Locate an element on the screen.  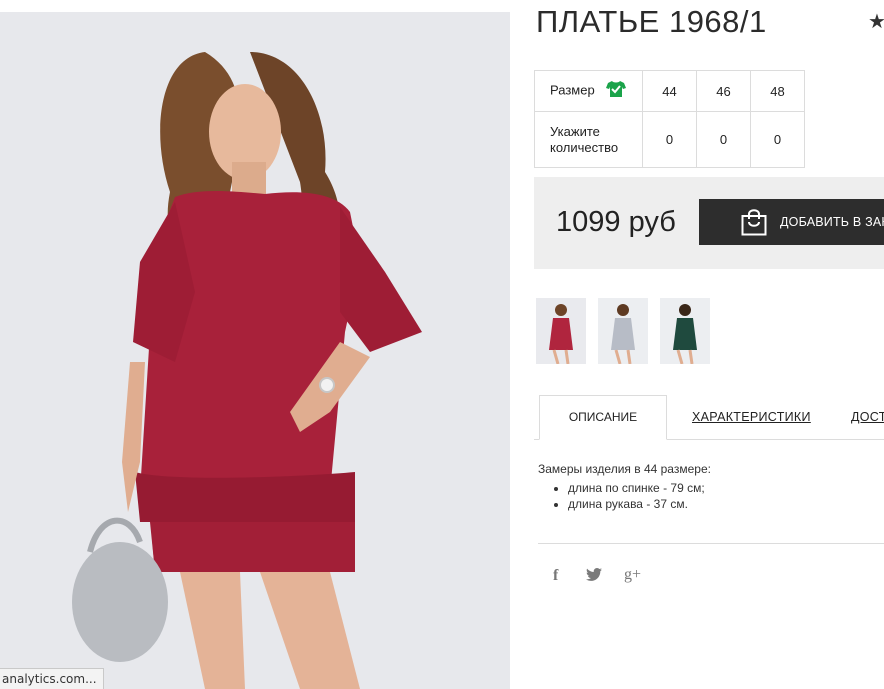
quantity-label: Укажите количество is located at coordinates (588, 139).